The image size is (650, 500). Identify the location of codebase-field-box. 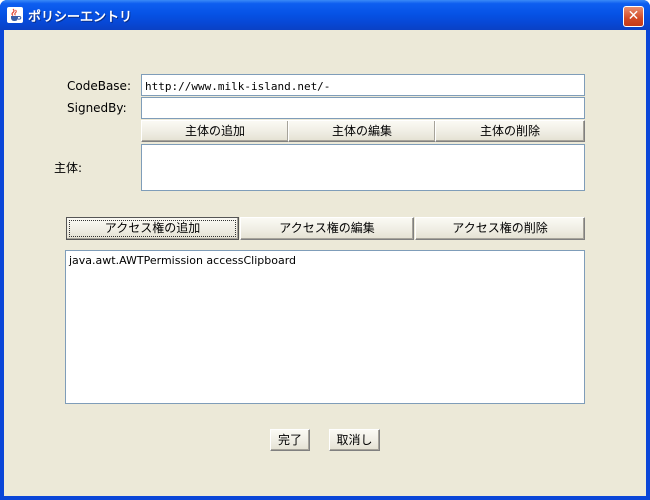
(363, 85).